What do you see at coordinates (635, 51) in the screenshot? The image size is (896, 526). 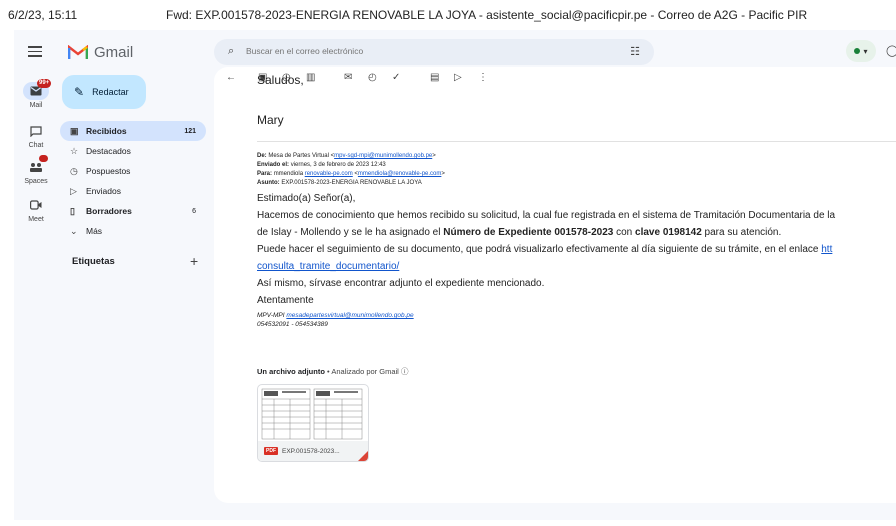 I see `search-options-icon: ☷` at bounding box center [635, 51].